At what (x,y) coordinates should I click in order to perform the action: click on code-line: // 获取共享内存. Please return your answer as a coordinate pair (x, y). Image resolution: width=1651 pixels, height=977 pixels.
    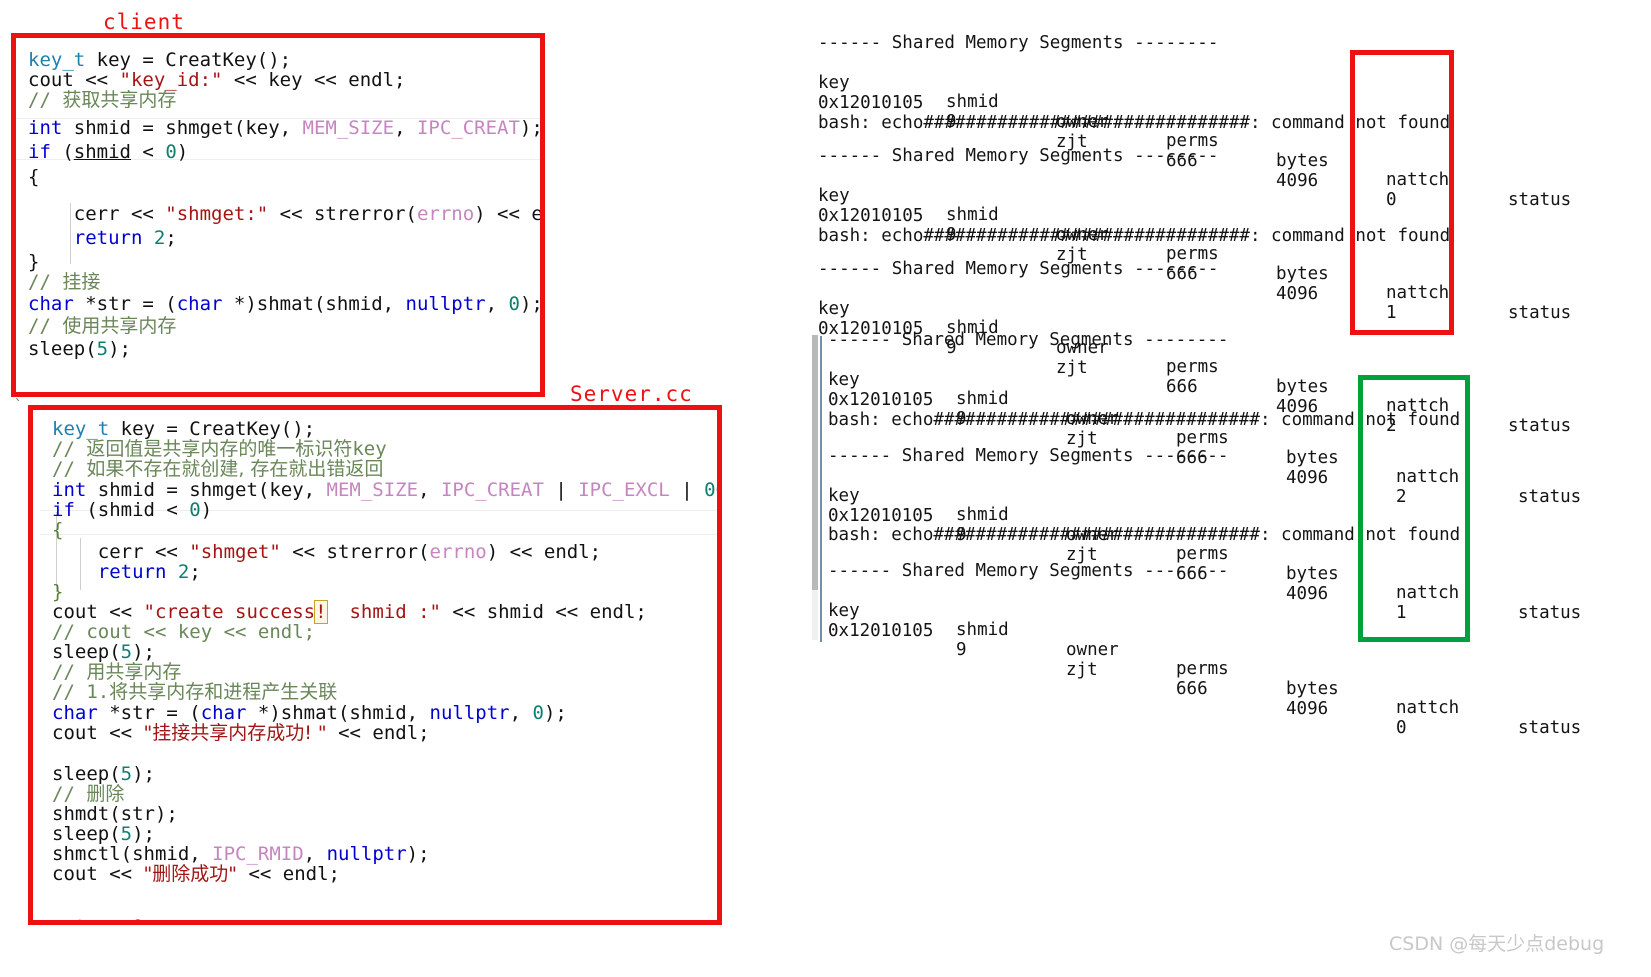
    Looking at the image, I should click on (102, 100).